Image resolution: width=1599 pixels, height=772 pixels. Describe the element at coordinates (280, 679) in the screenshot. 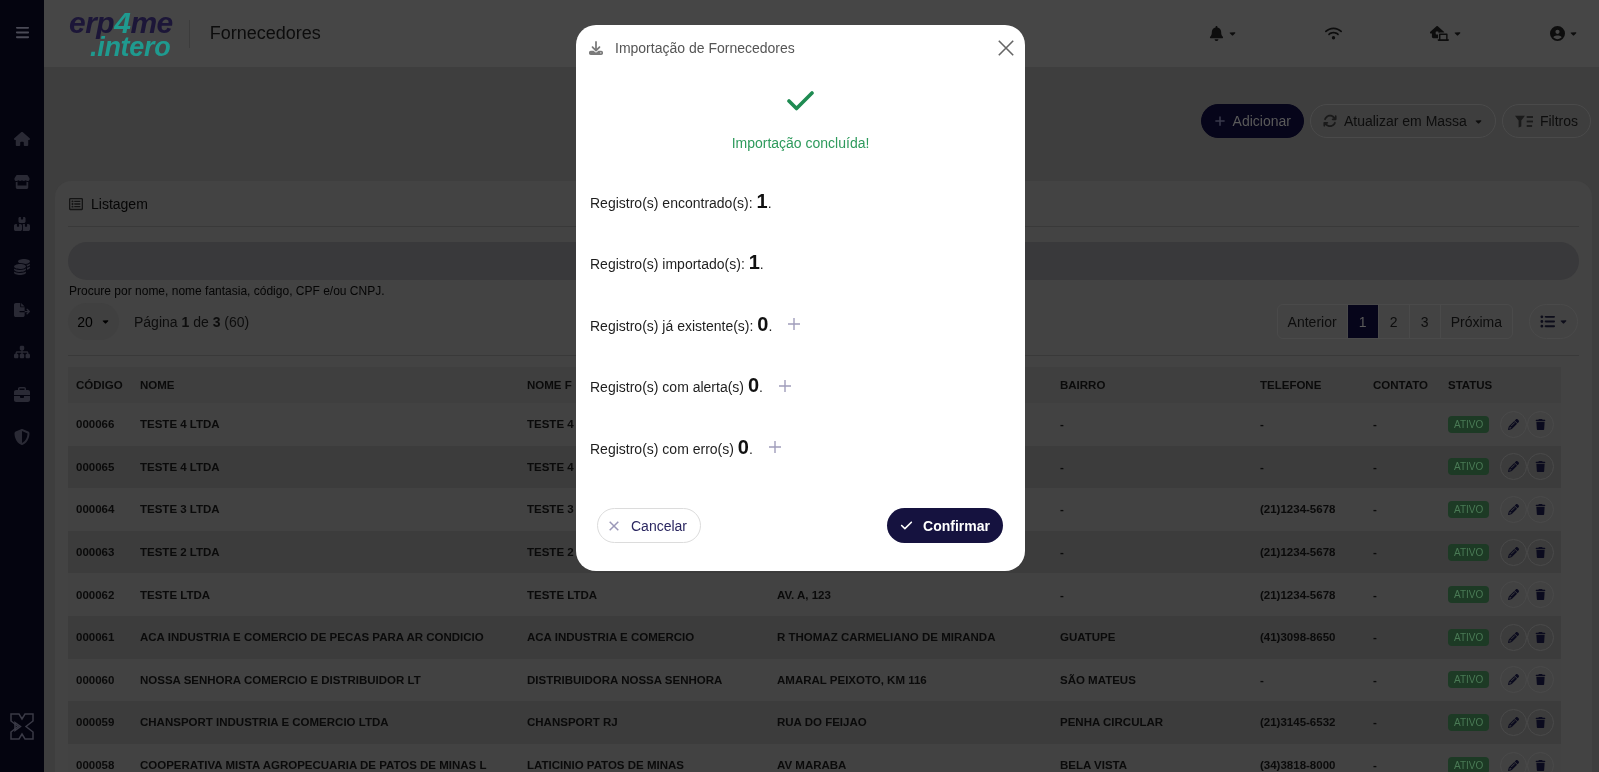

I see `supplier-name: NOSSA SENHORA COMERCIO E DISTRIBUIDOR LT` at that location.